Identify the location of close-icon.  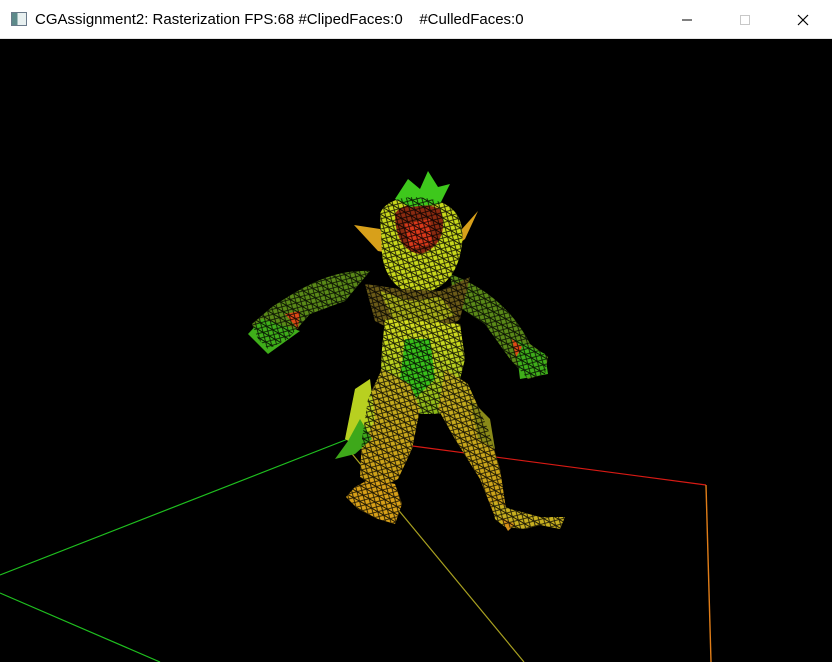
(803, 19).